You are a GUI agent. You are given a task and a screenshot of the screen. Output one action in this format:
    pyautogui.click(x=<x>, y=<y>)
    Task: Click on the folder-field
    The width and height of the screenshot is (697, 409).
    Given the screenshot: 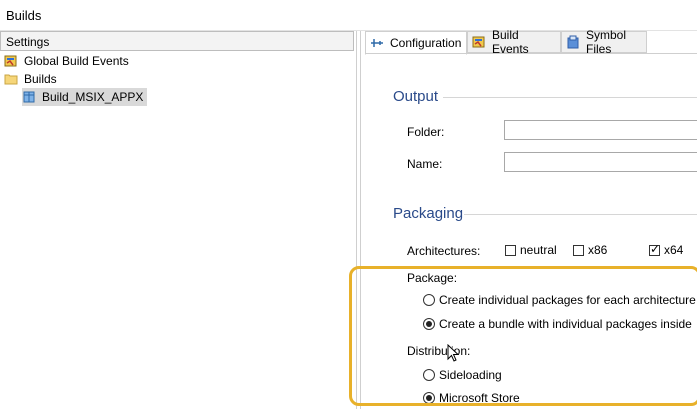 What is the action you would take?
    pyautogui.click(x=600, y=130)
    